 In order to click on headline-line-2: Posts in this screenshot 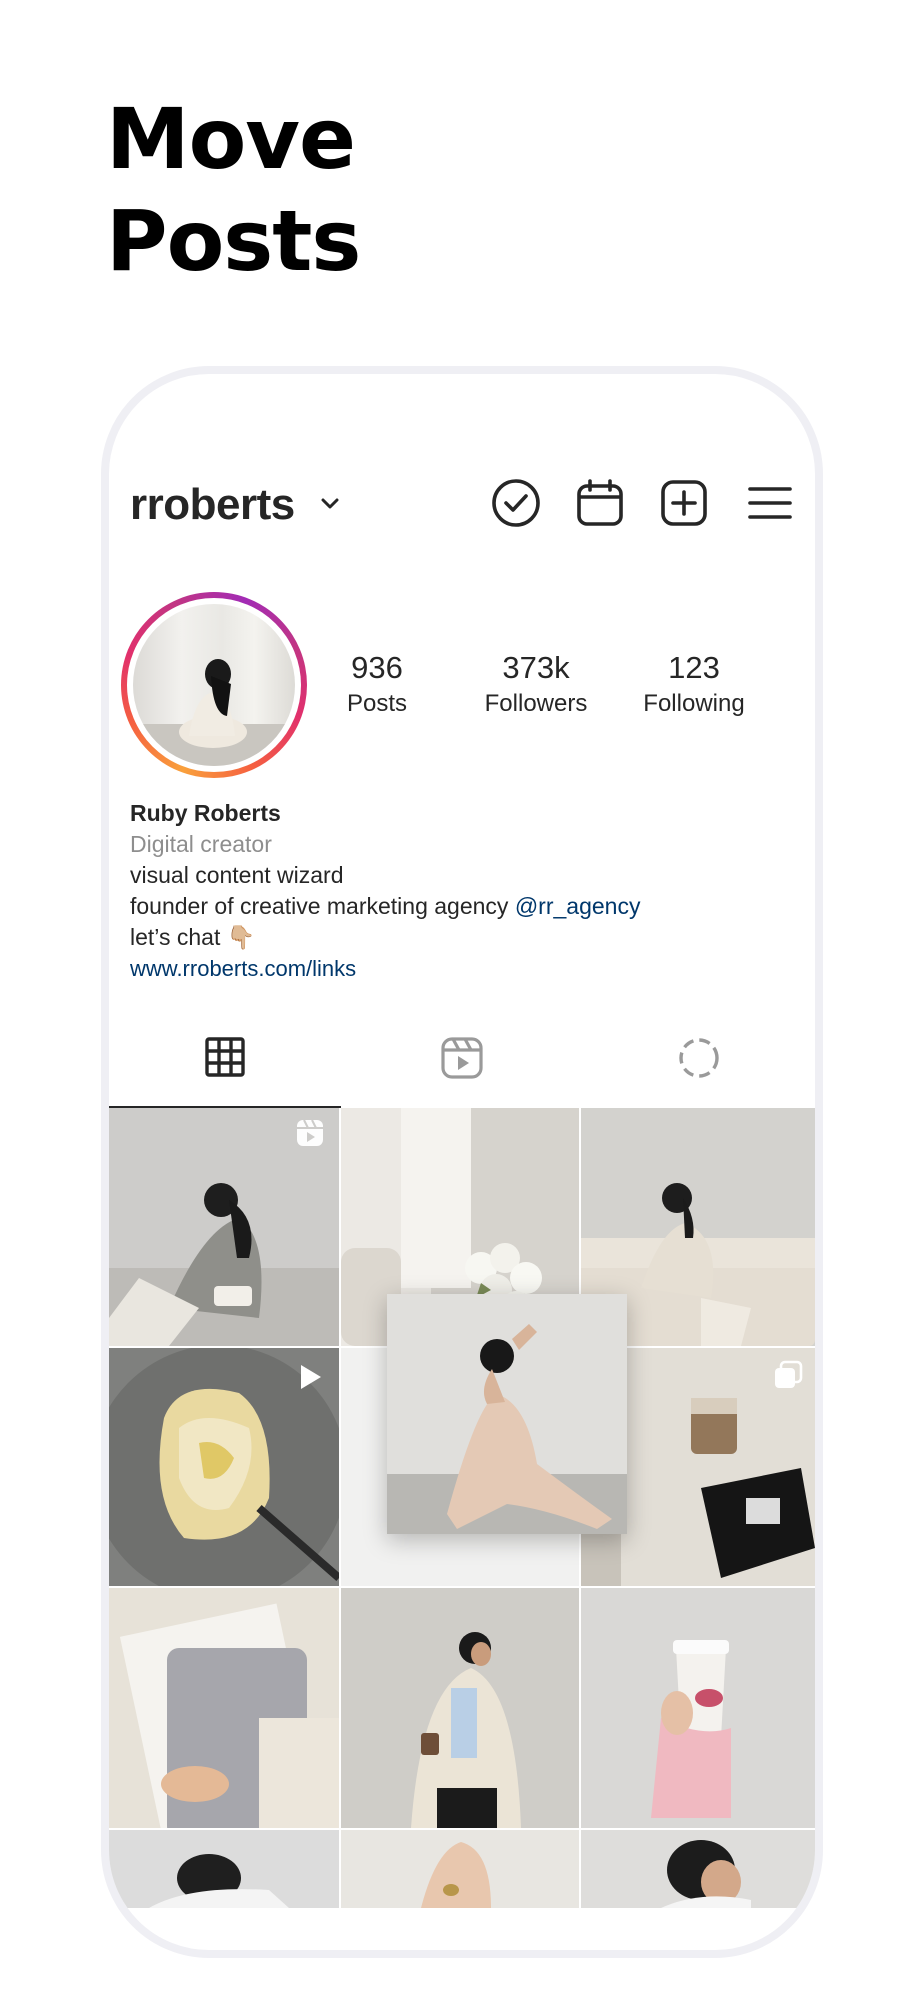, I will do `click(233, 241)`.